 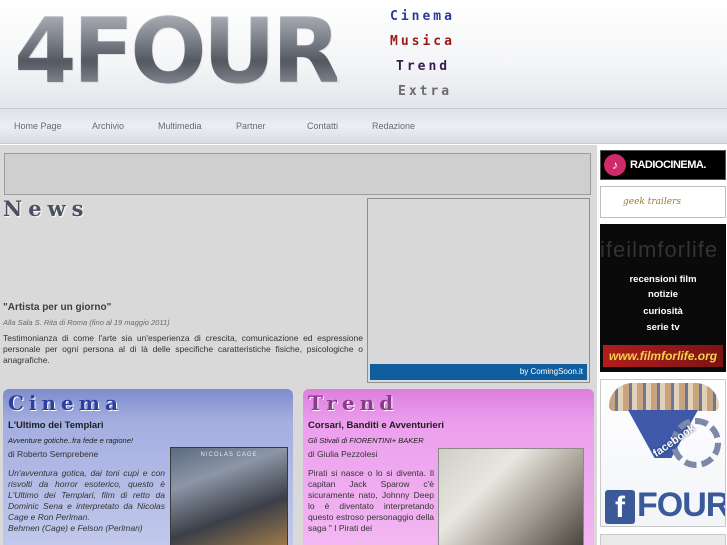 What do you see at coordinates (297, 174) in the screenshot?
I see `banner-placeholder` at bounding box center [297, 174].